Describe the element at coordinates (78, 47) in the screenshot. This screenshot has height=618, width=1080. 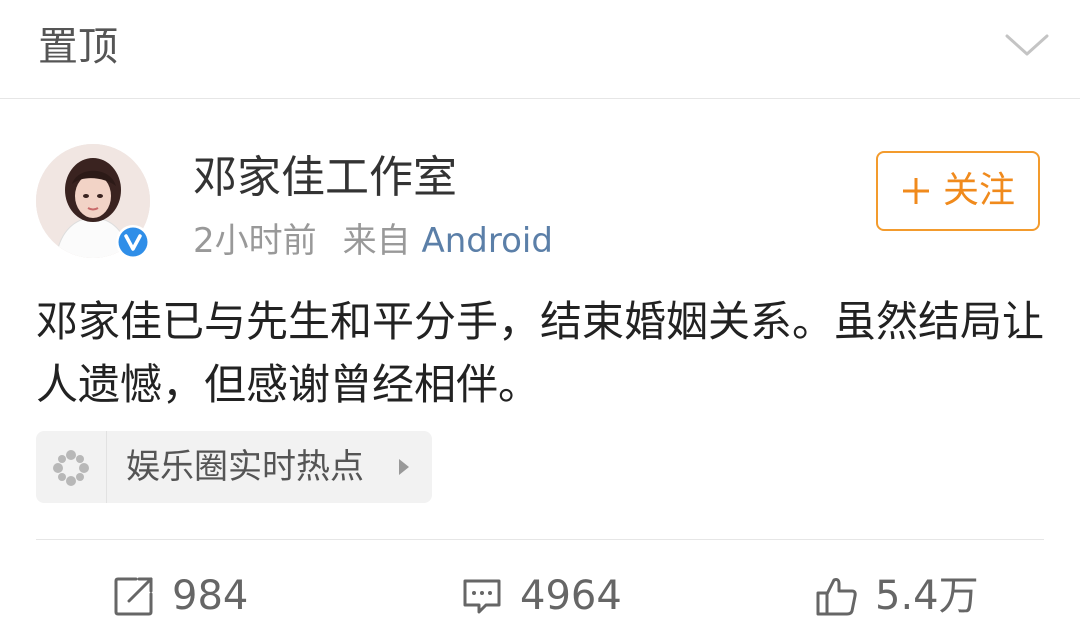
I see `pinned-label: 置顶` at that location.